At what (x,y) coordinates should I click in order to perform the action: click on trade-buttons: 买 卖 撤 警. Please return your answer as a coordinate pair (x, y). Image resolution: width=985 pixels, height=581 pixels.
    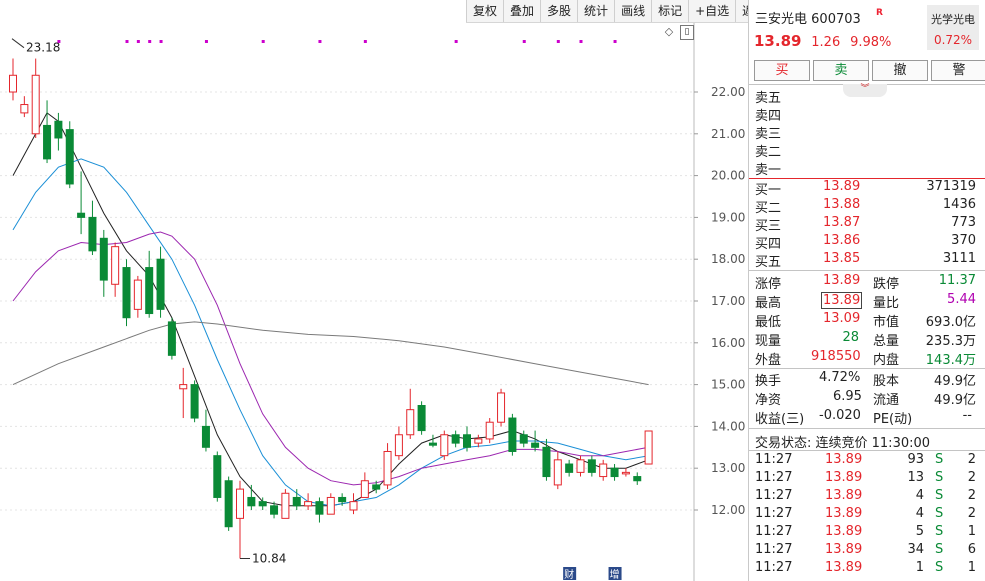
    Looking at the image, I should click on (869, 70).